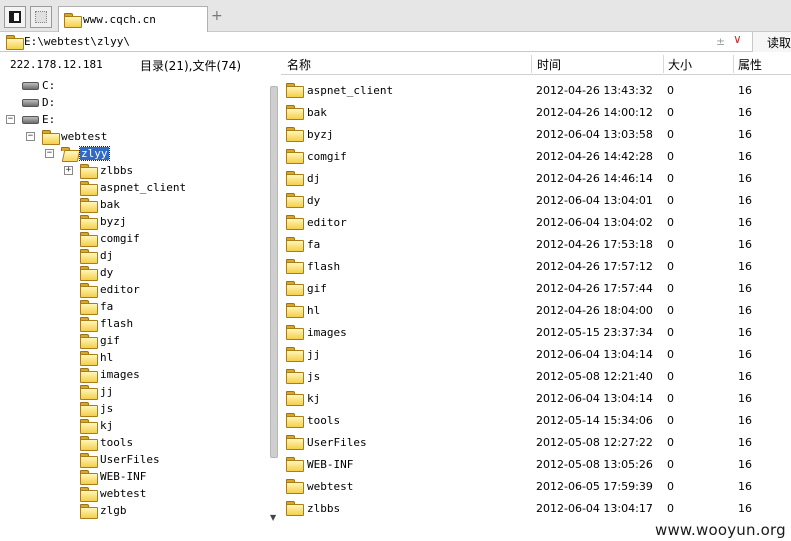  What do you see at coordinates (273, 517) in the screenshot?
I see `scroll-down-arrow-icon: ▼` at bounding box center [273, 517].